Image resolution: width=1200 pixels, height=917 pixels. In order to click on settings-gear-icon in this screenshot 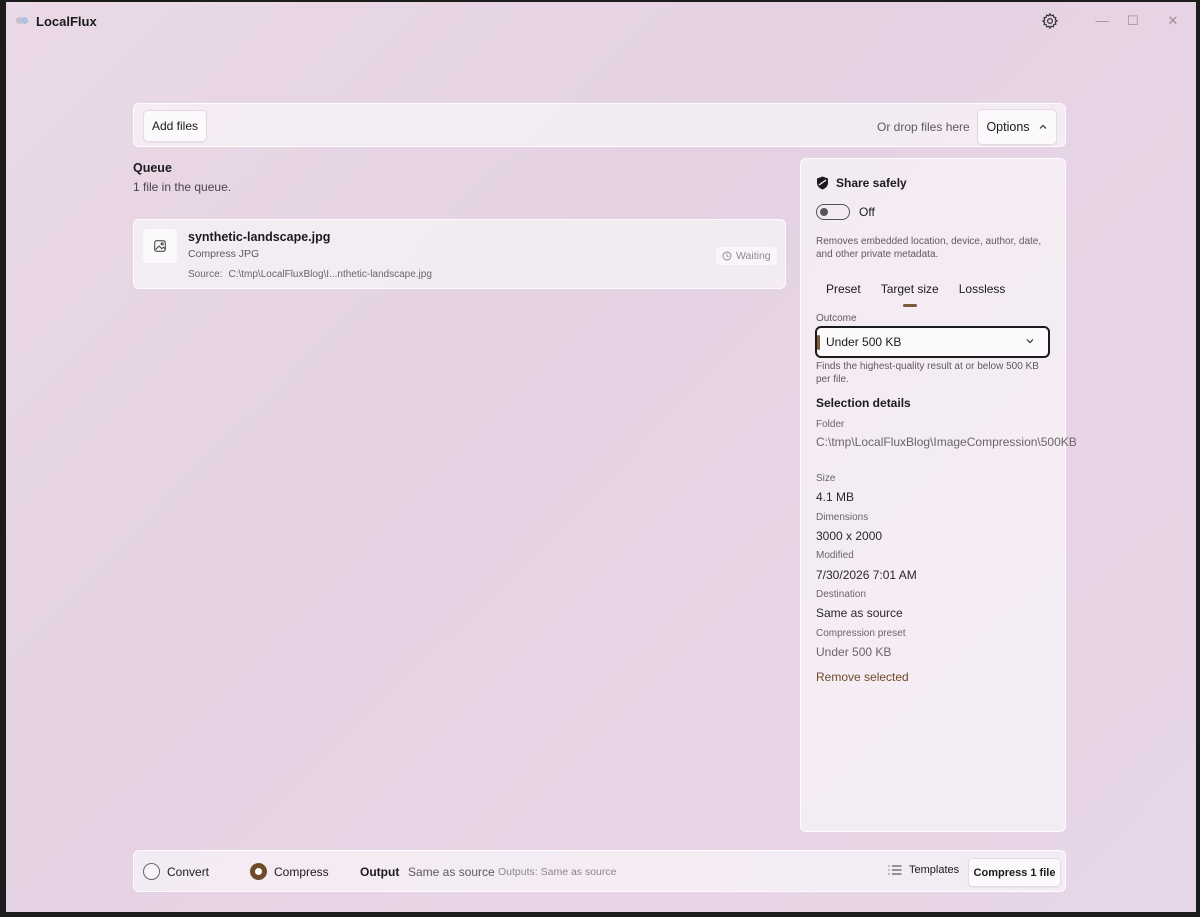, I will do `click(1050, 21)`.